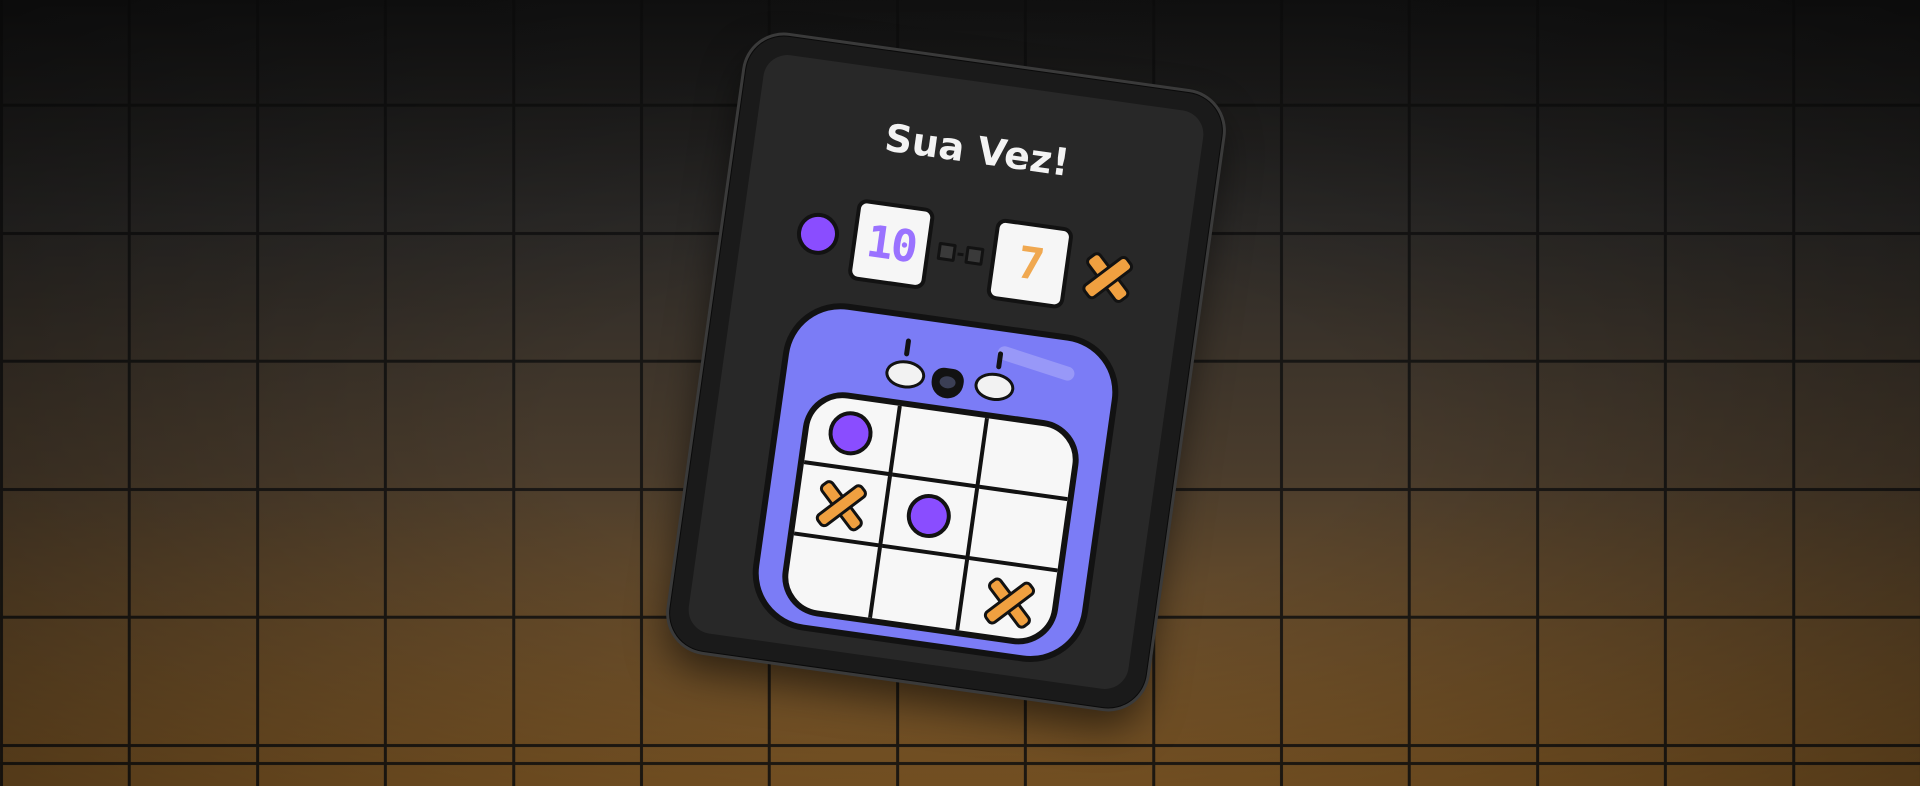 Image resolution: width=1920 pixels, height=786 pixels. Describe the element at coordinates (1107, 277) in the screenshot. I see `player-x-icon` at that location.